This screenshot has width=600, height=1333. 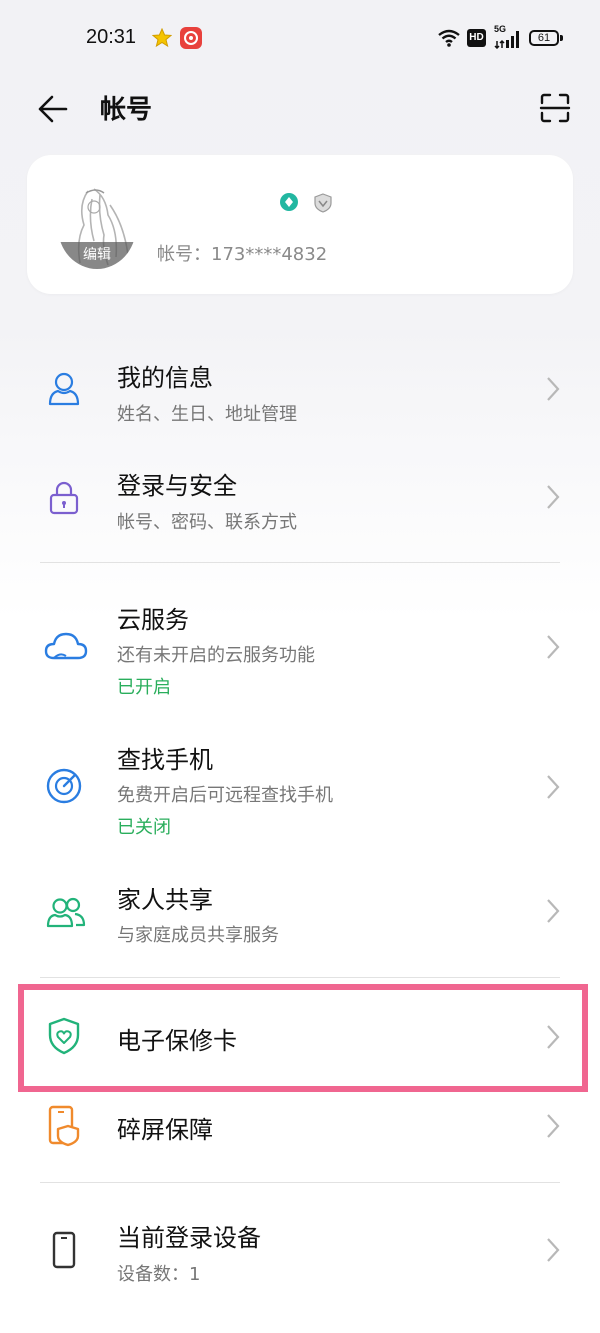 What do you see at coordinates (300, 914) in the screenshot?
I see `menu-item-family-sharing: 家人共享 与家庭成员共享服务` at bounding box center [300, 914].